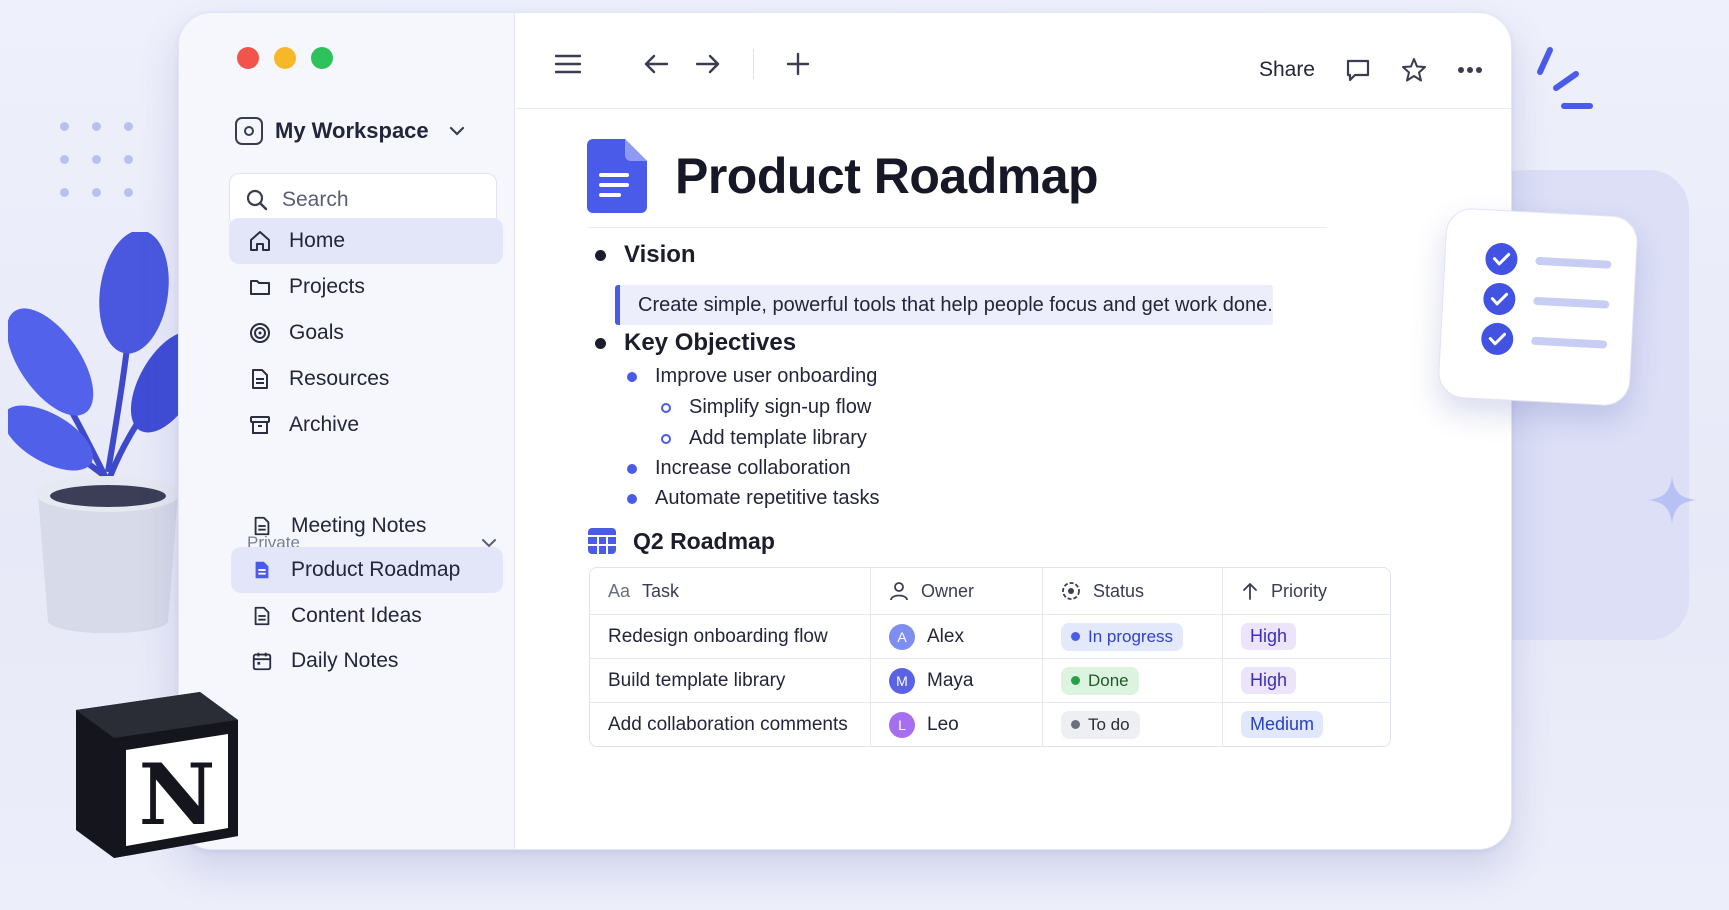  Describe the element at coordinates (656, 64) in the screenshot. I see `back-arrow-icon` at that location.